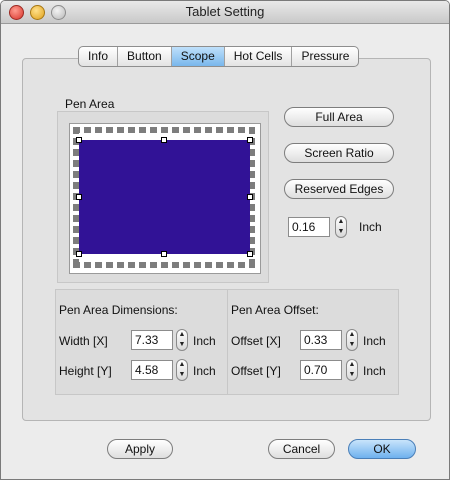 The height and width of the screenshot is (480, 450). Describe the element at coordinates (382, 449) in the screenshot. I see `ok-button: OK` at that location.